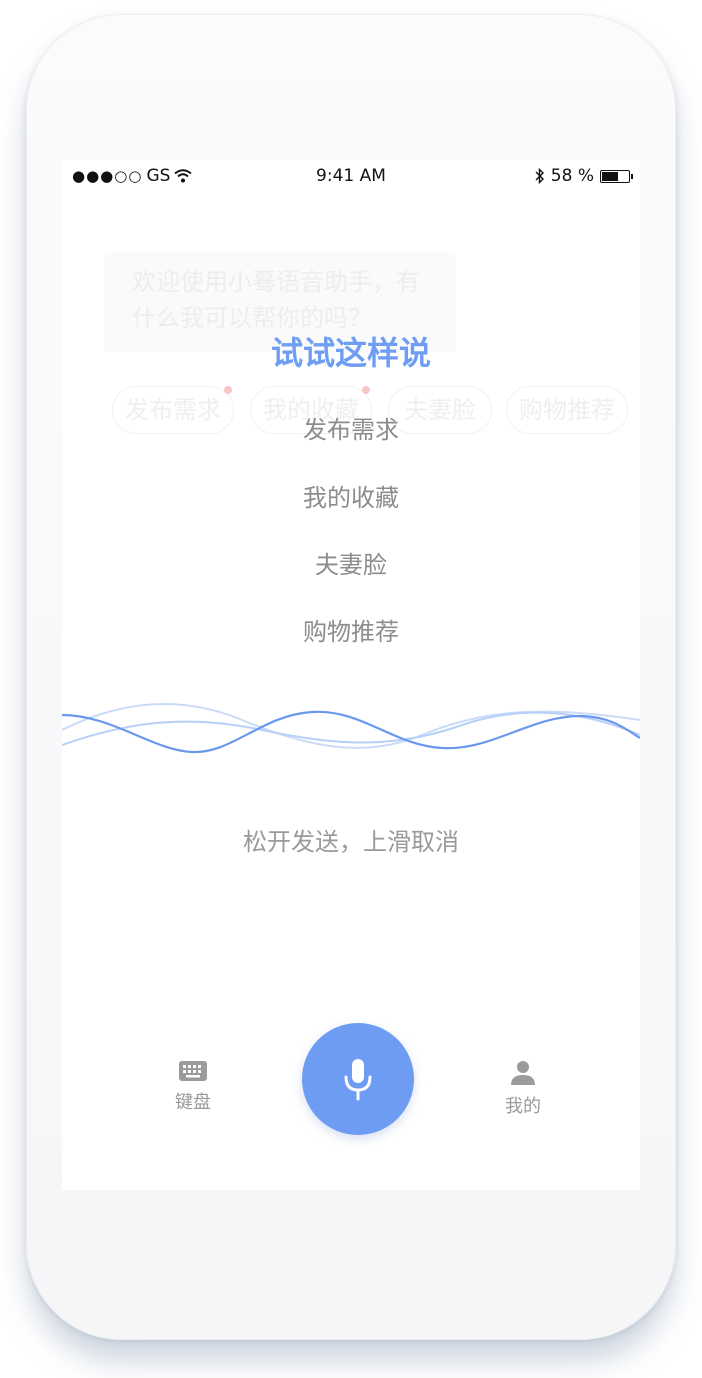  What do you see at coordinates (351, 732) in the screenshot?
I see `wave-line-dark` at bounding box center [351, 732].